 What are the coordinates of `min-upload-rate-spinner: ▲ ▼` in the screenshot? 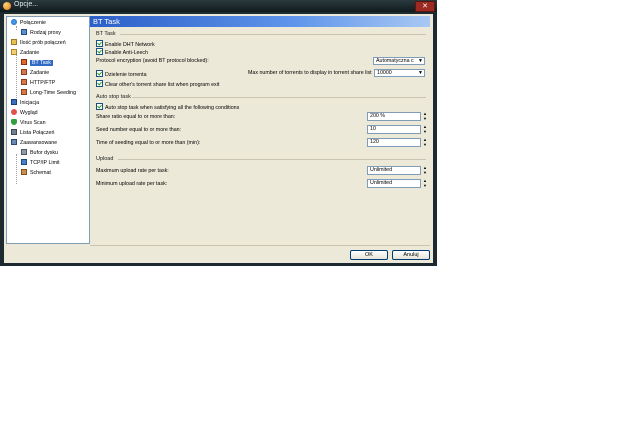 It's located at (425, 183).